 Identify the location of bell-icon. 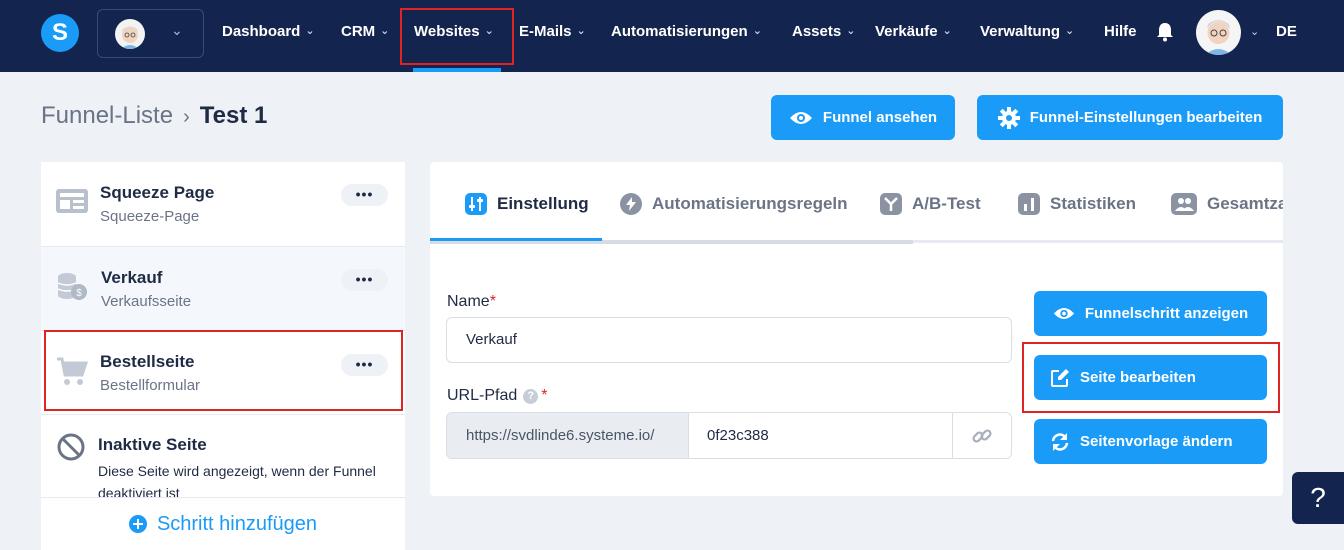
(1165, 32).